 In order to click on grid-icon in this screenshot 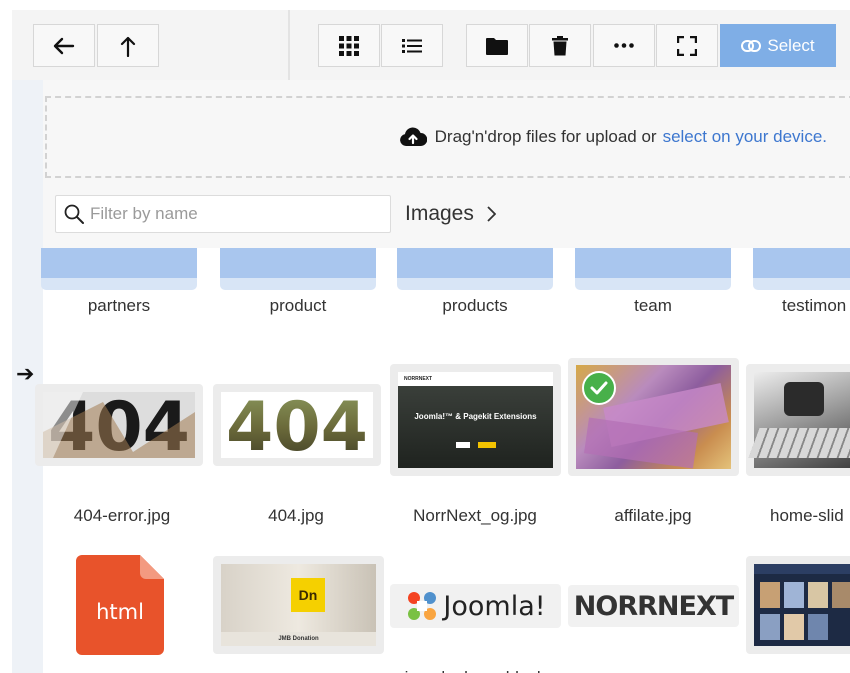, I will do `click(349, 45)`.